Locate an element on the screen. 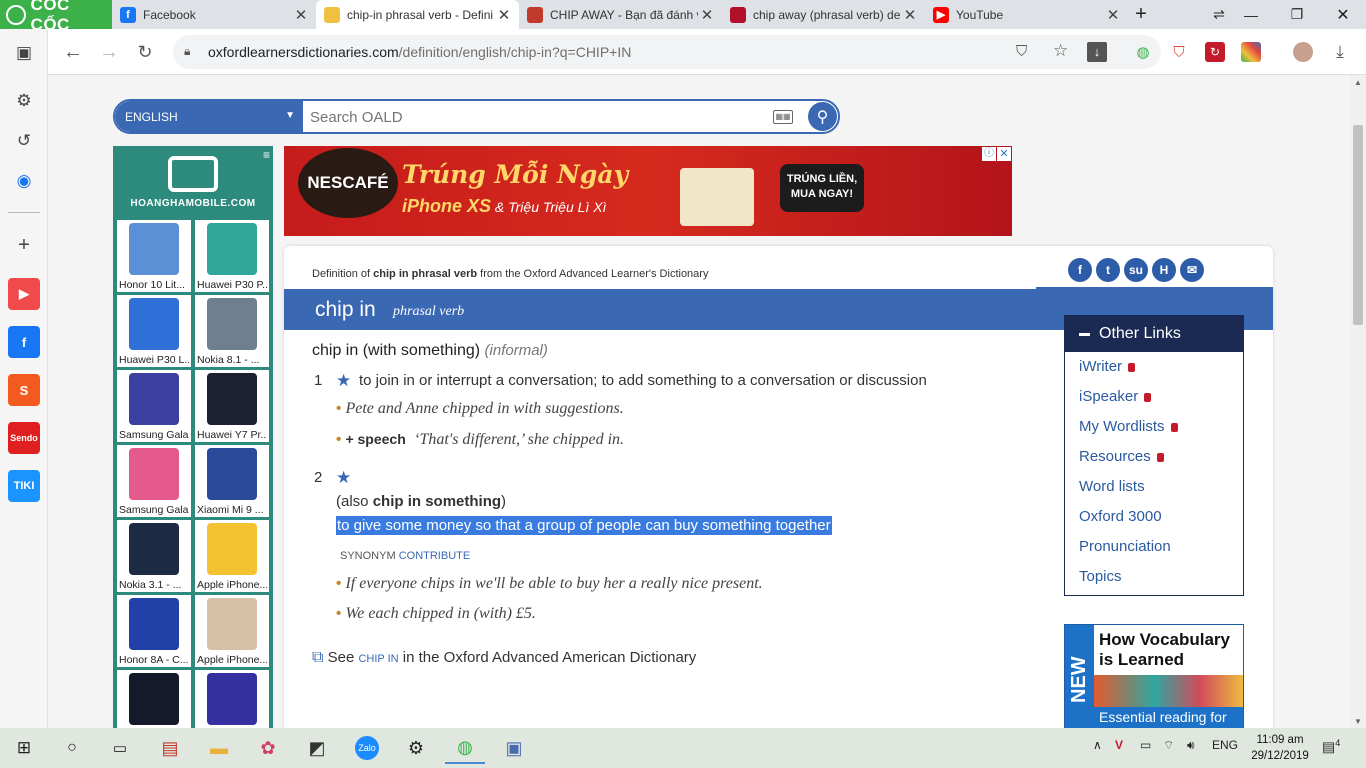 The image size is (1366, 768). search-button: ⚲ is located at coordinates (822, 116).